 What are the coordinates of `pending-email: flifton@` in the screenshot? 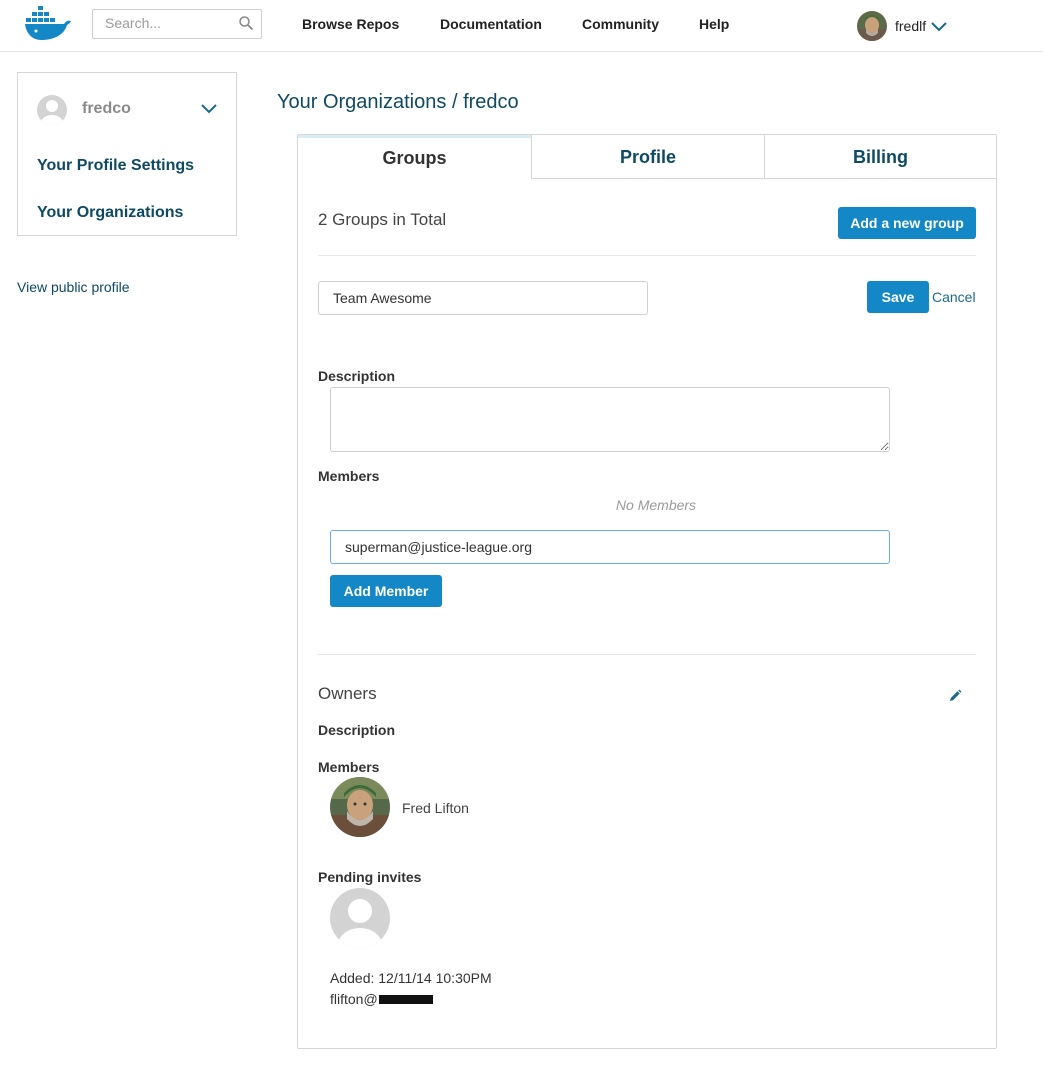 It's located at (381, 999).